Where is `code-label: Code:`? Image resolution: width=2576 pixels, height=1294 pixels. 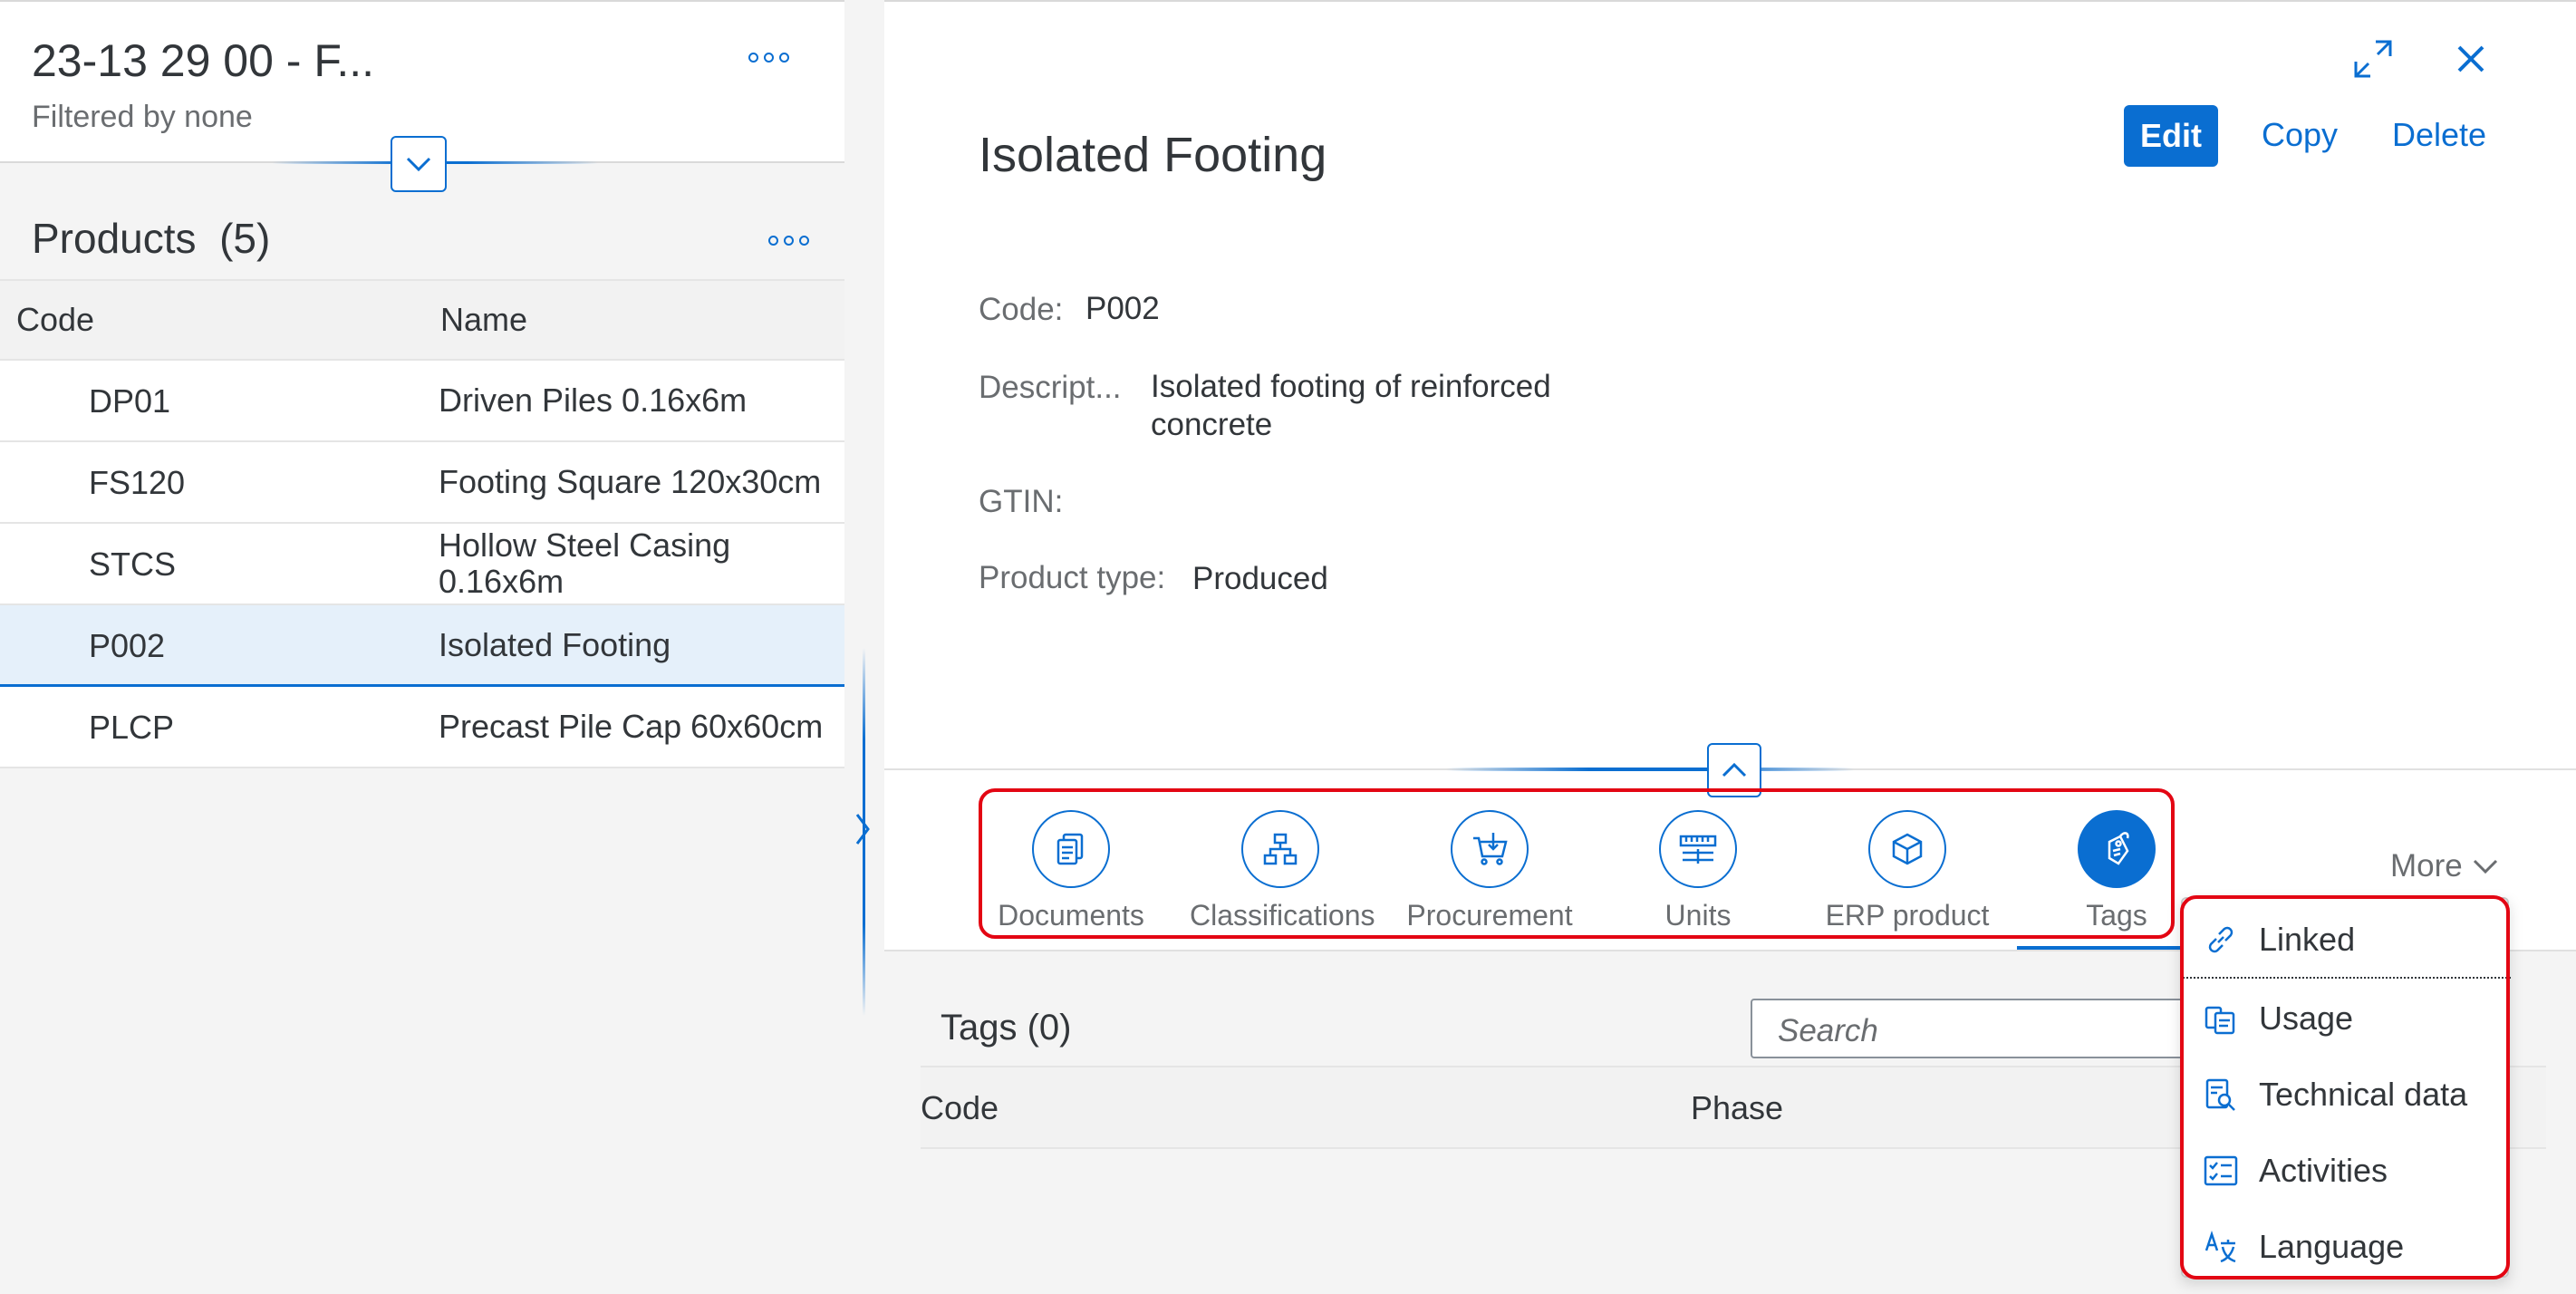
code-label: Code: is located at coordinates (1021, 309).